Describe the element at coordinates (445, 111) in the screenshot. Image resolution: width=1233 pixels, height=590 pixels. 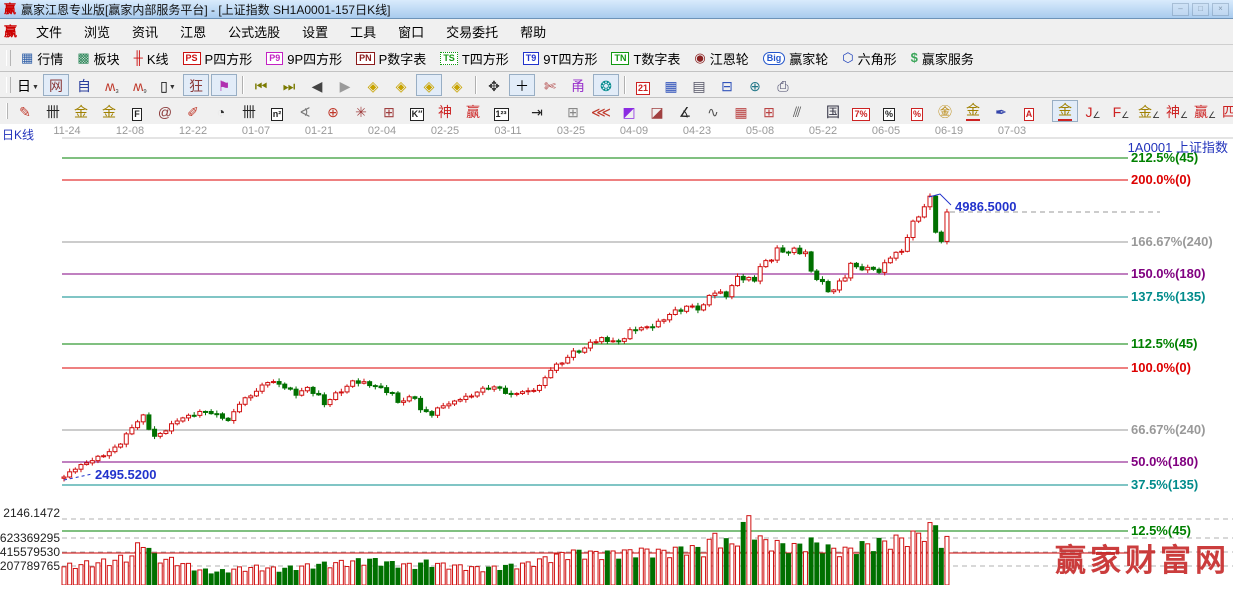
I see `shen-ruler-icon: 神` at that location.